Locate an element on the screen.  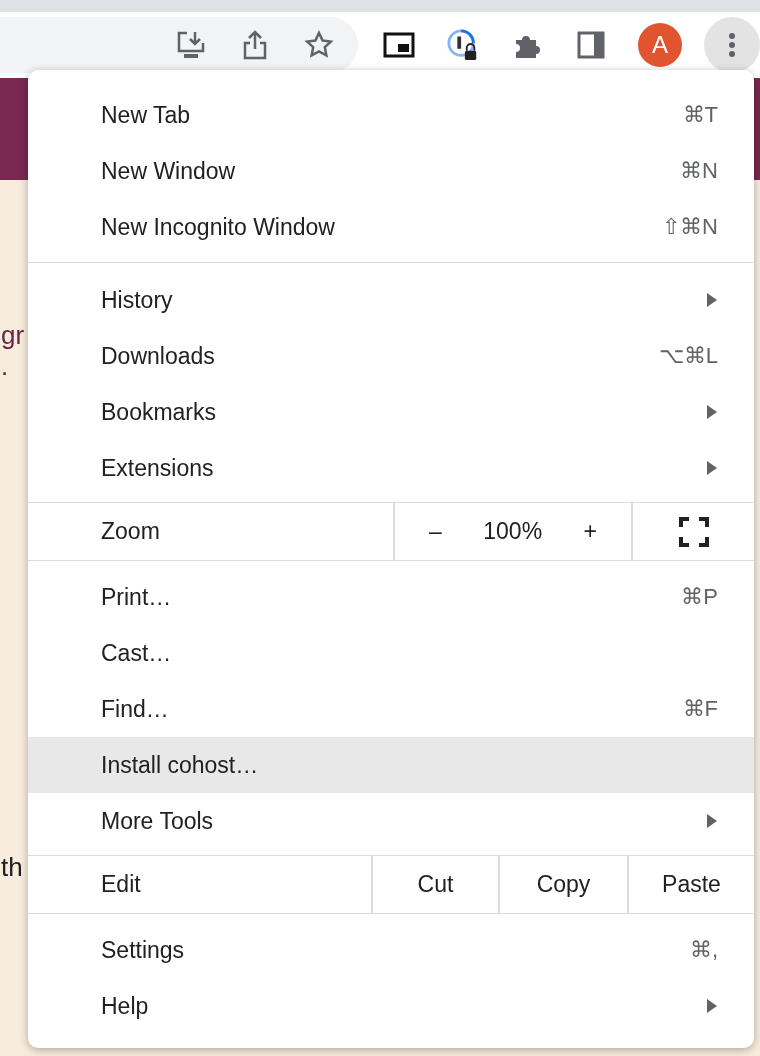
shortcut-label: ⌘F is located at coordinates (700, 709).